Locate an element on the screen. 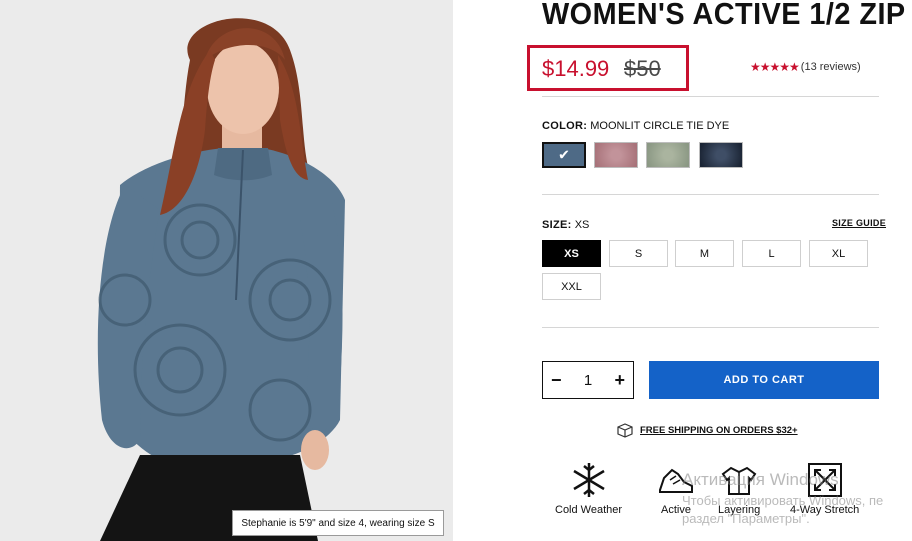 This screenshot has width=912, height=541. size-label: SIZE: XS is located at coordinates (565, 225).